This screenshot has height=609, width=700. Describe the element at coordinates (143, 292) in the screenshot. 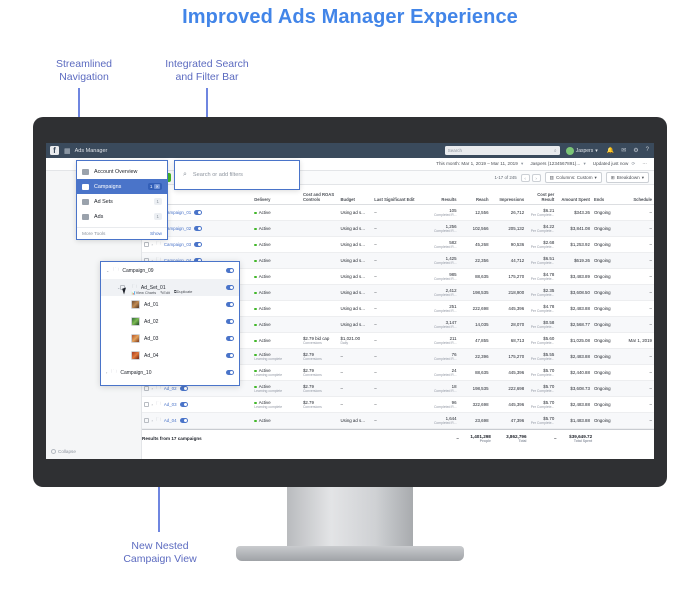

I see `action-view-charts: 📊View Charts` at that location.